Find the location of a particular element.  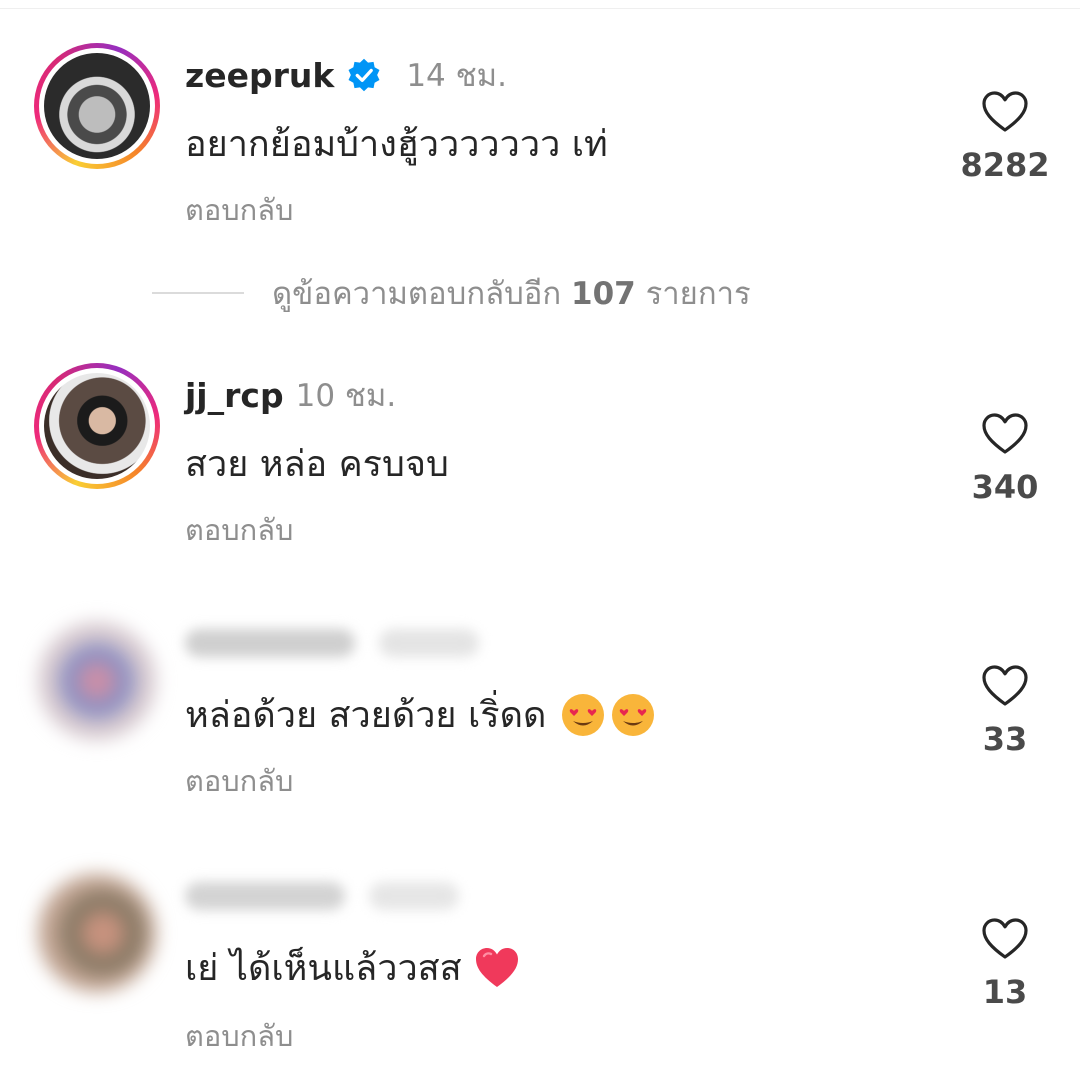

view-replies-count: 107 is located at coordinates (603, 294).